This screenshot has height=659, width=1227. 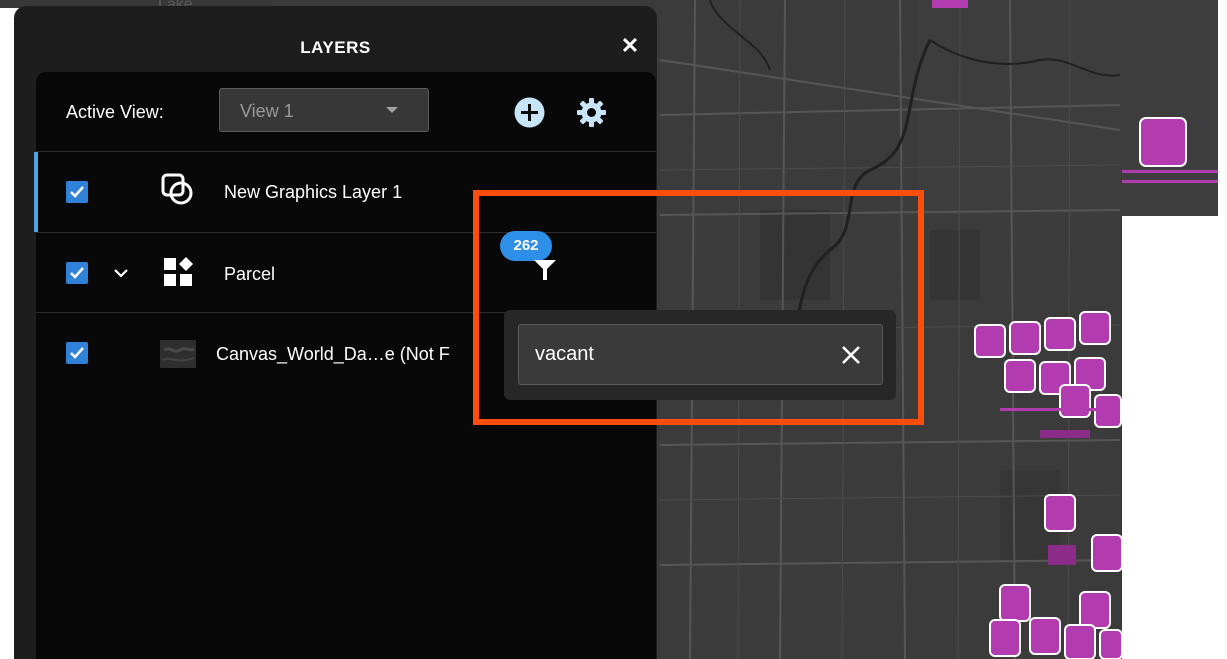 What do you see at coordinates (630, 46) in the screenshot?
I see `close-icon: ✕` at bounding box center [630, 46].